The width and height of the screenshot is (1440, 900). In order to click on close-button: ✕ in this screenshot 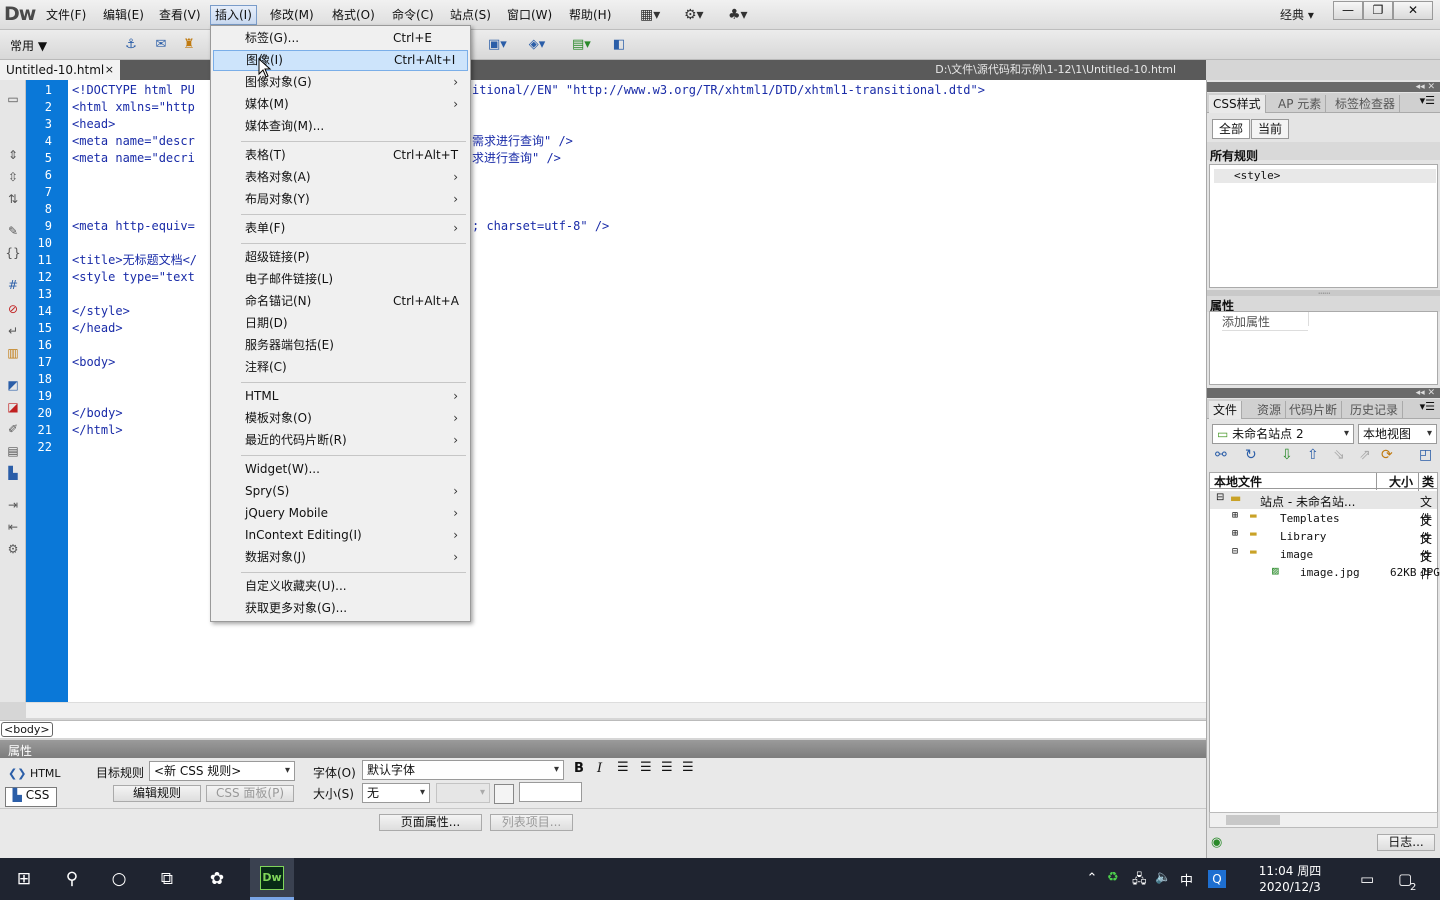, I will do `click(1413, 10)`.